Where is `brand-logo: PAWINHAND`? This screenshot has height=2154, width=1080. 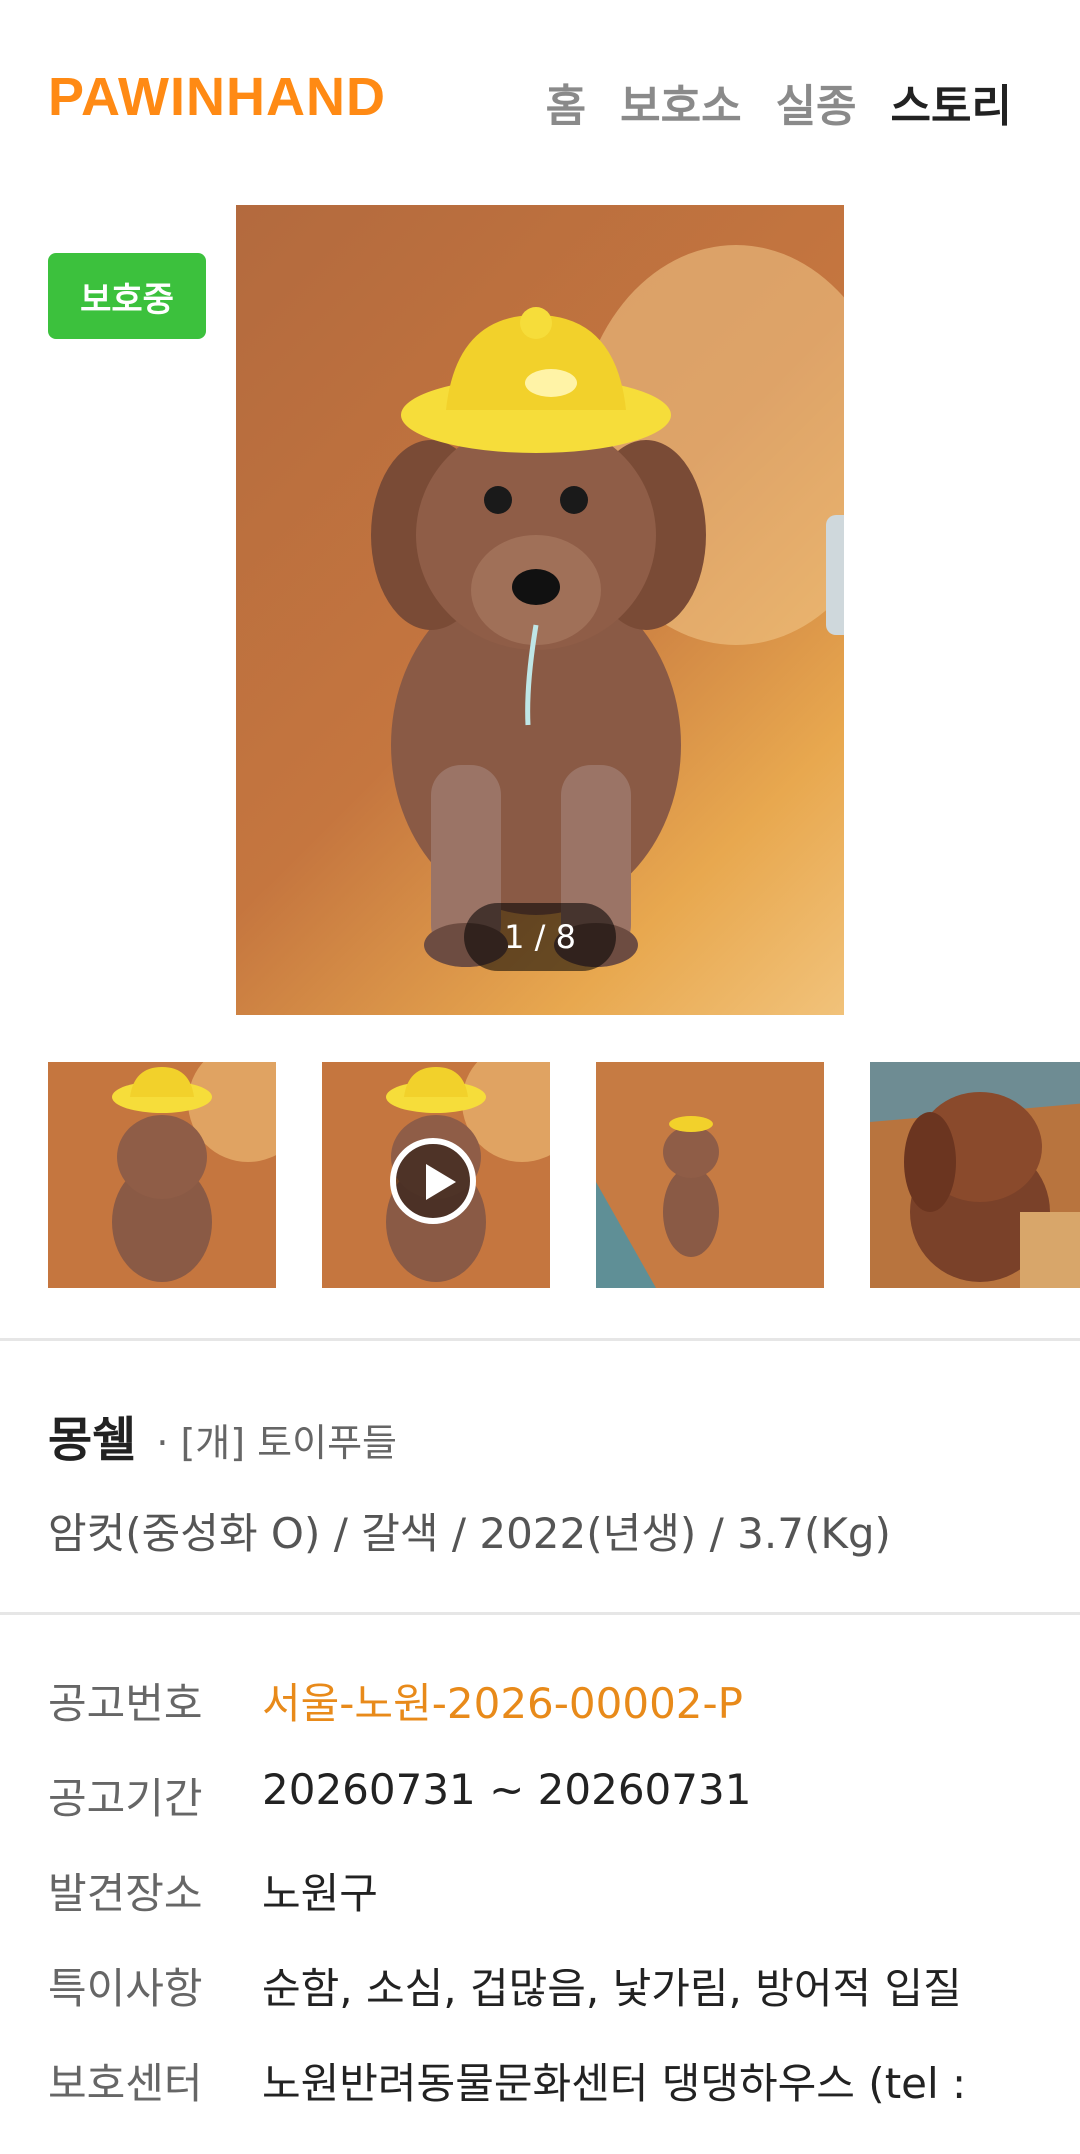
brand-logo: PAWINHAND is located at coordinates (217, 97).